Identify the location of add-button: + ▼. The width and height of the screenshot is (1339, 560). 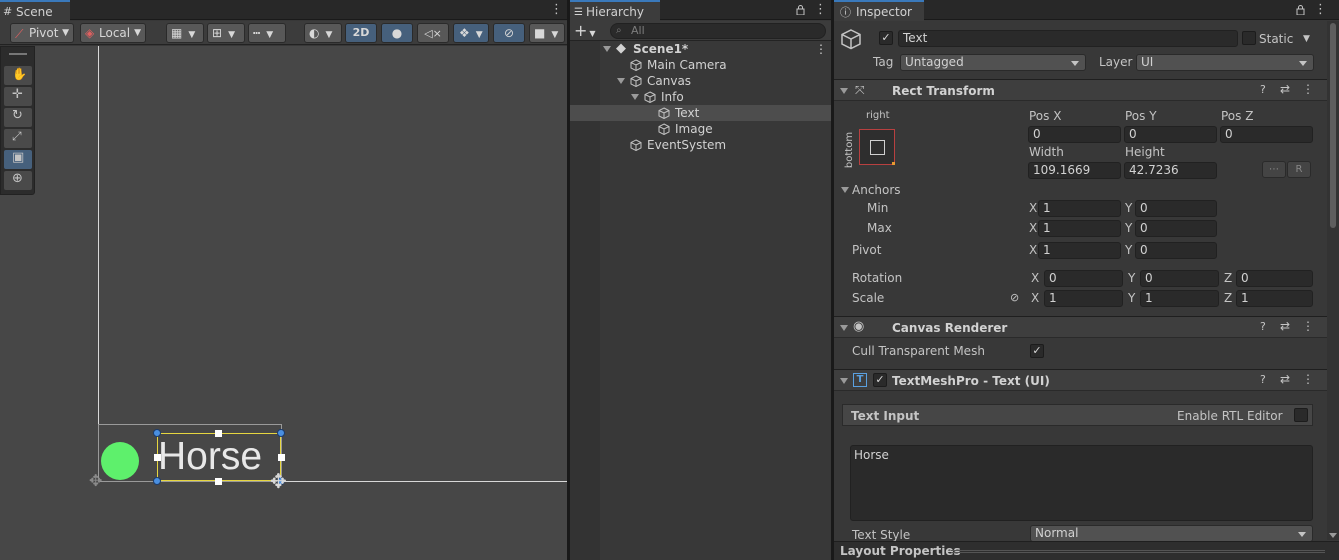
(585, 30).